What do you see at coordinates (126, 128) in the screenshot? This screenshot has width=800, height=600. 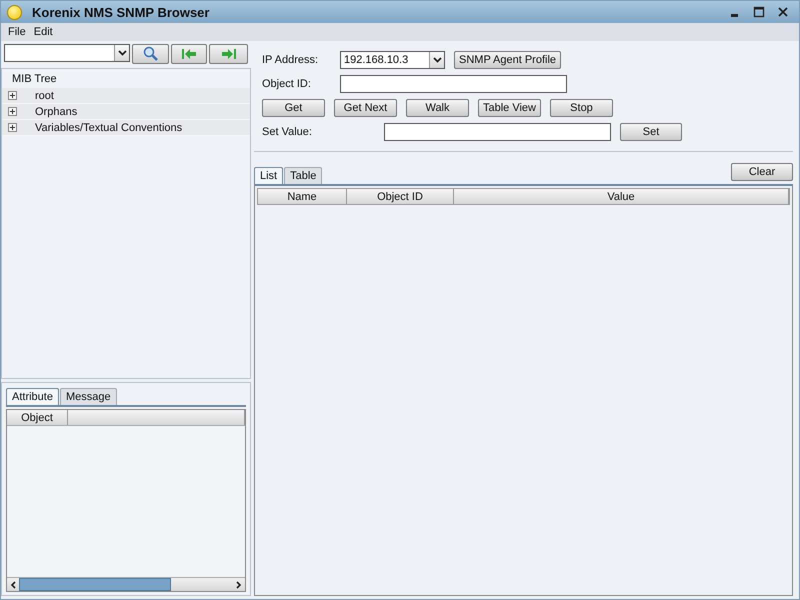 I see `tree-node: Variables/Textual Conventions` at bounding box center [126, 128].